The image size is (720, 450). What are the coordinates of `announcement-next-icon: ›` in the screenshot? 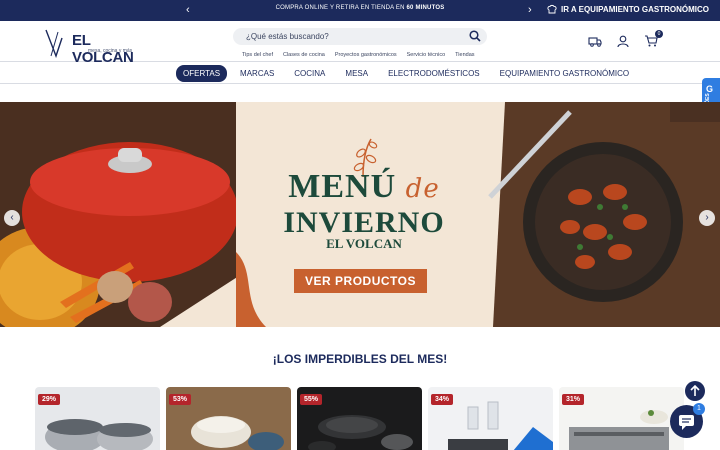 It's located at (530, 10).